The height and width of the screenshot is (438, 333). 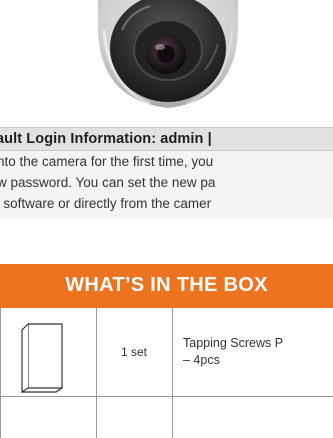 I want to click on item-description-line: – 4pcs, so click(x=201, y=360).